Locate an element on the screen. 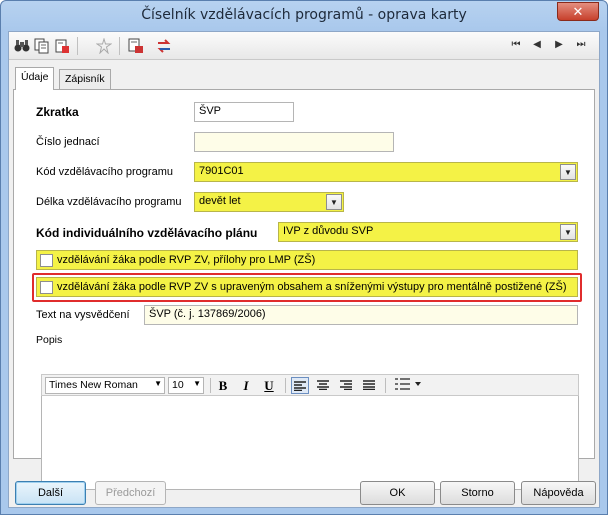  font-size-value: 10 is located at coordinates (178, 385).